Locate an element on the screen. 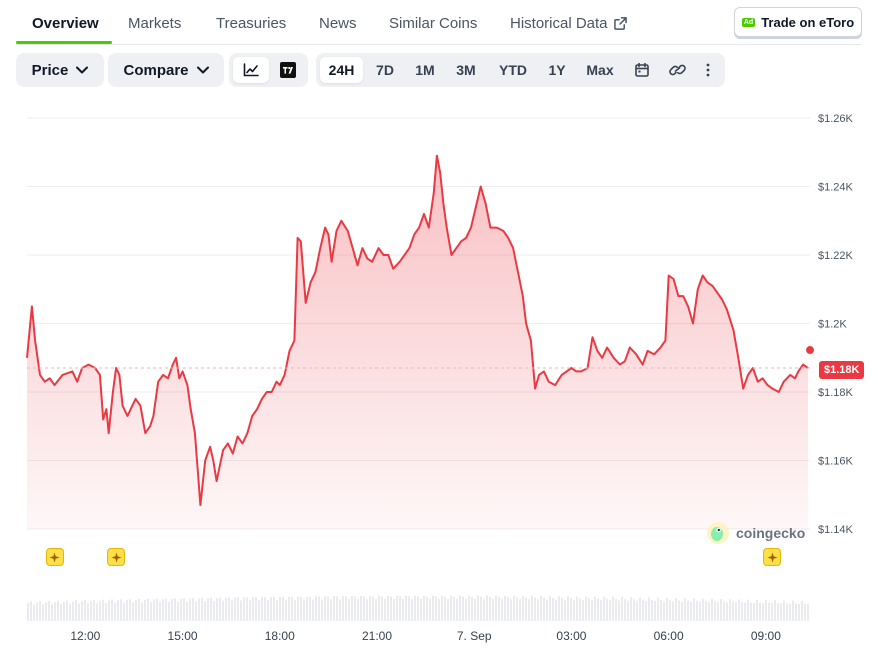 This screenshot has width=878, height=651. sparkle-icon is located at coordinates (772, 557).